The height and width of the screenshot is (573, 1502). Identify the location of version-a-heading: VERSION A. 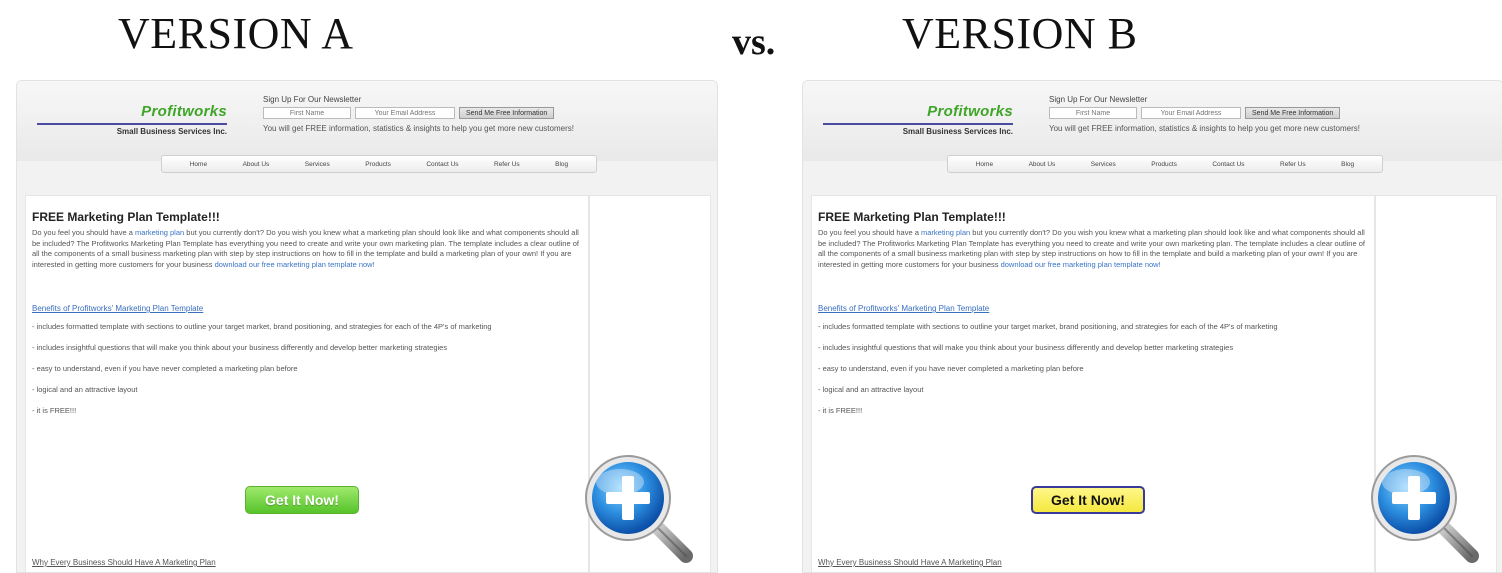
(236, 33).